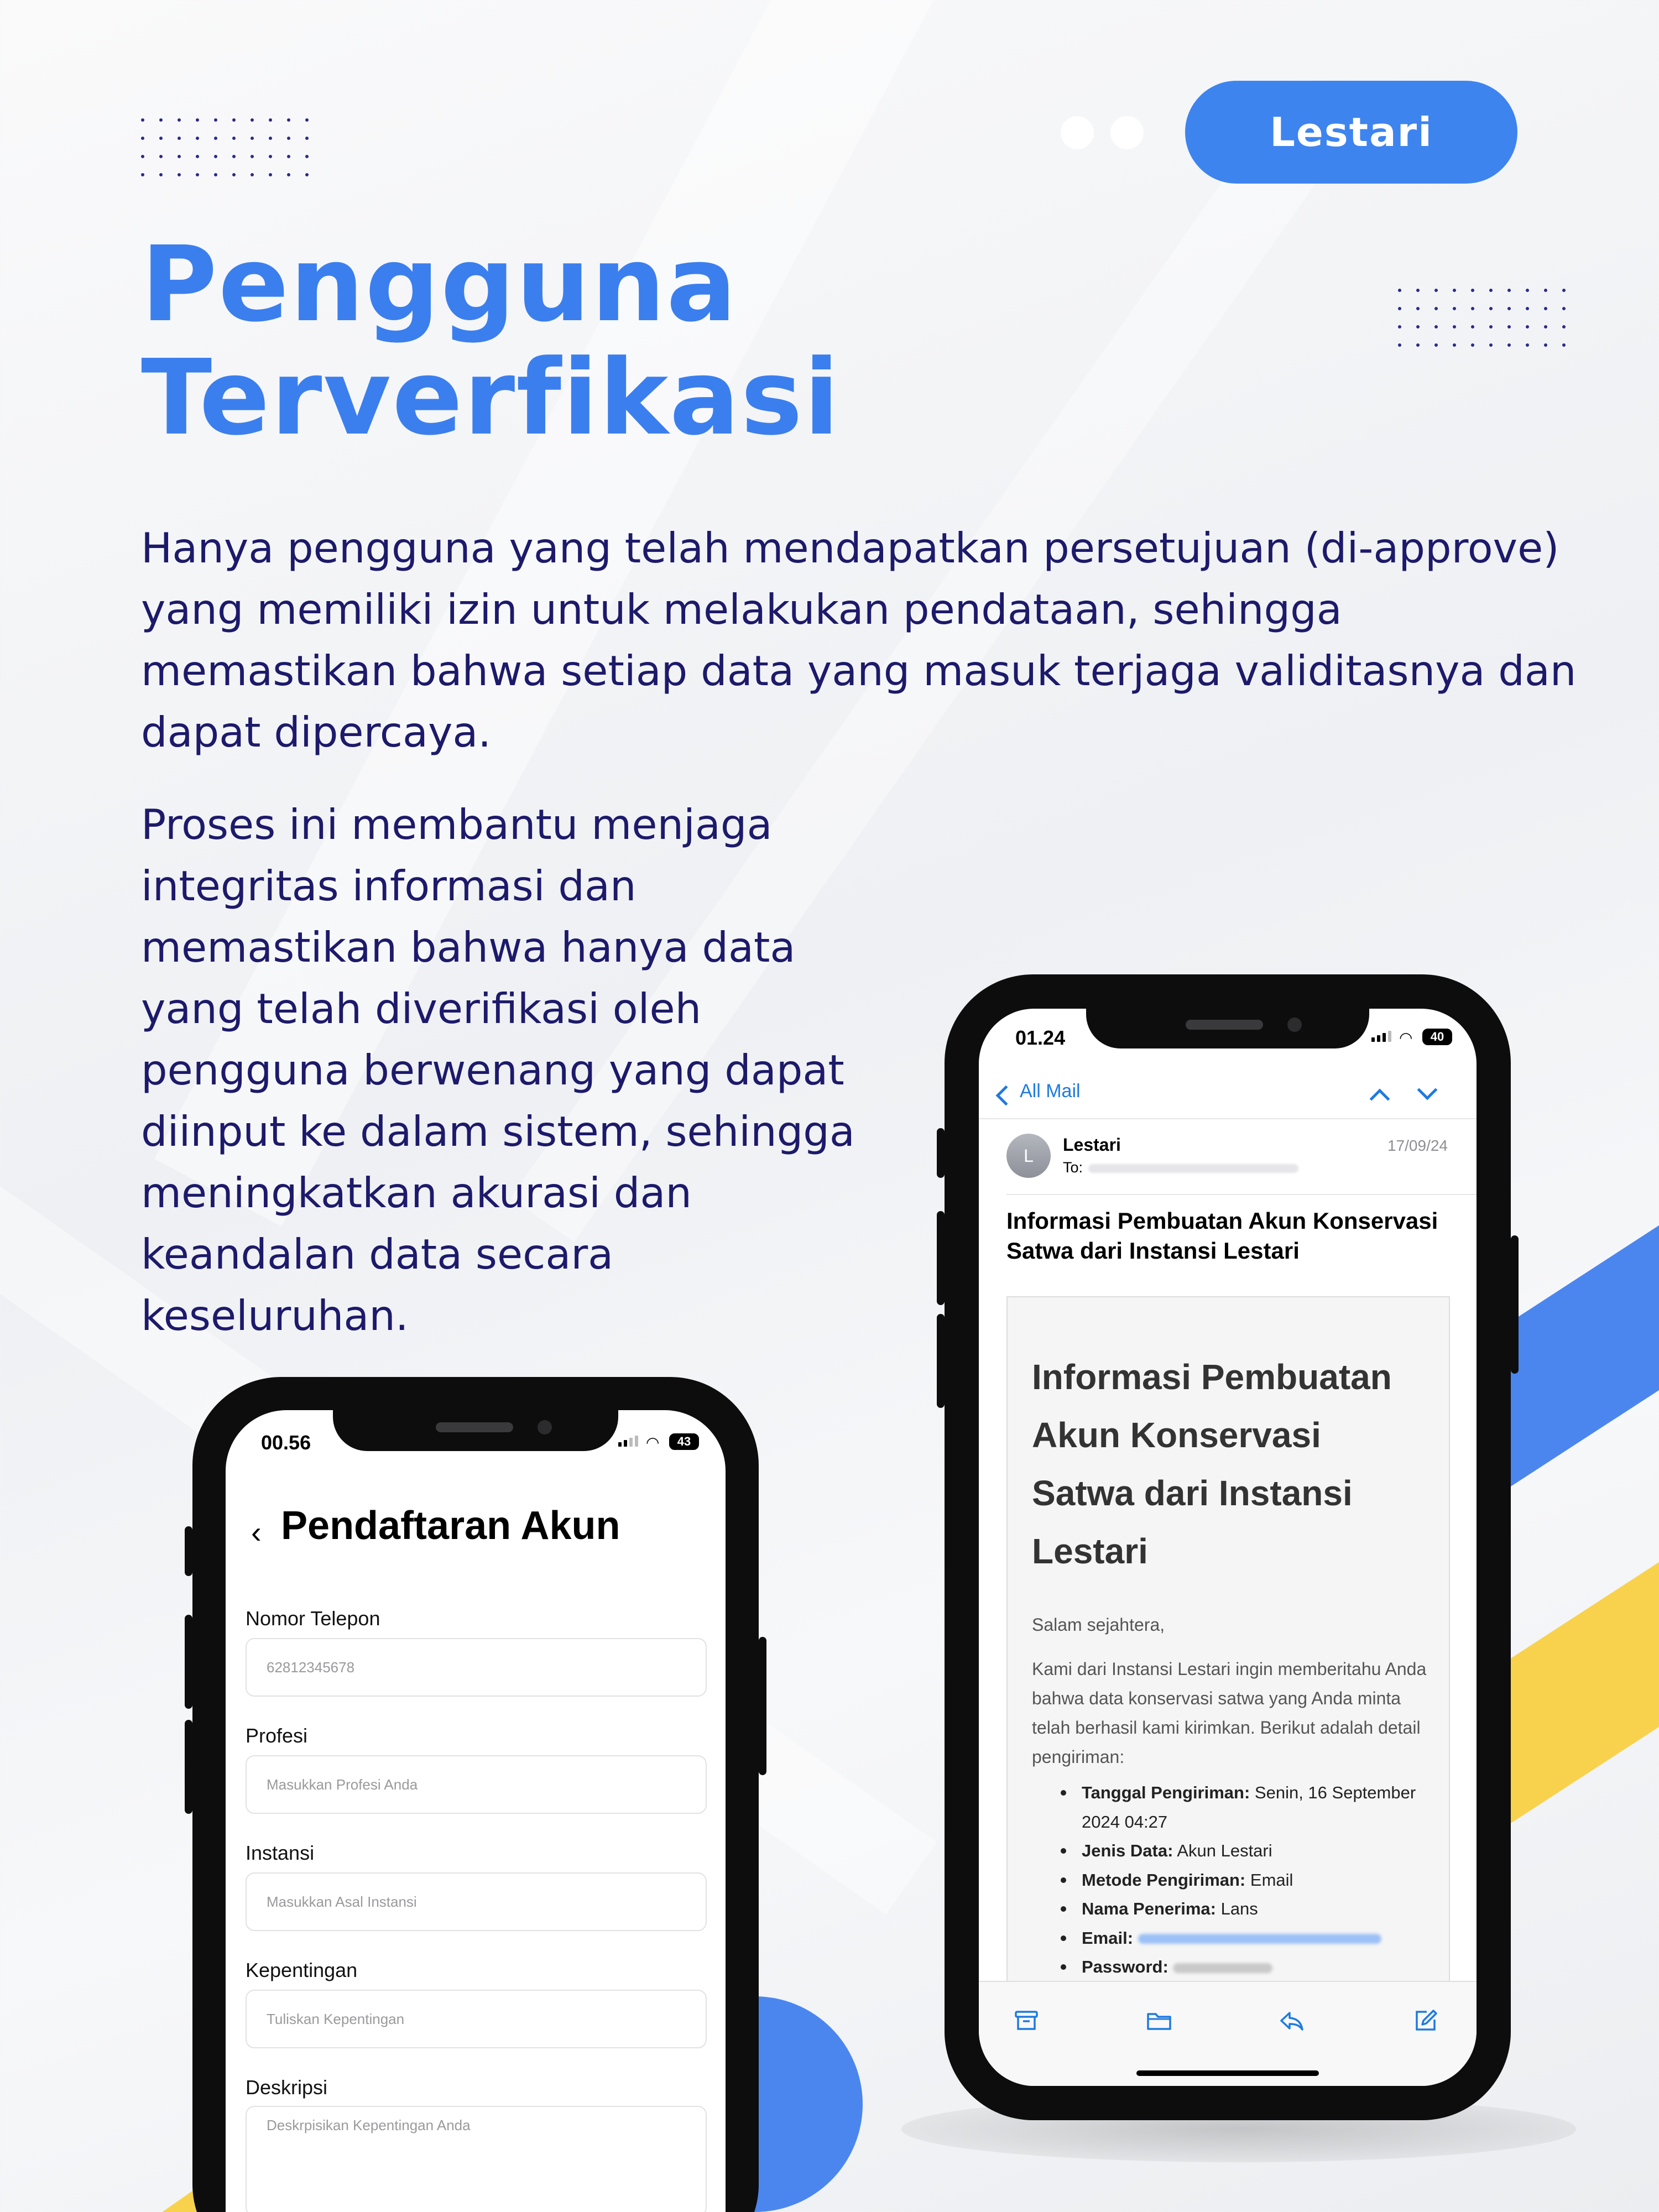  I want to click on speaker, so click(475, 1427).